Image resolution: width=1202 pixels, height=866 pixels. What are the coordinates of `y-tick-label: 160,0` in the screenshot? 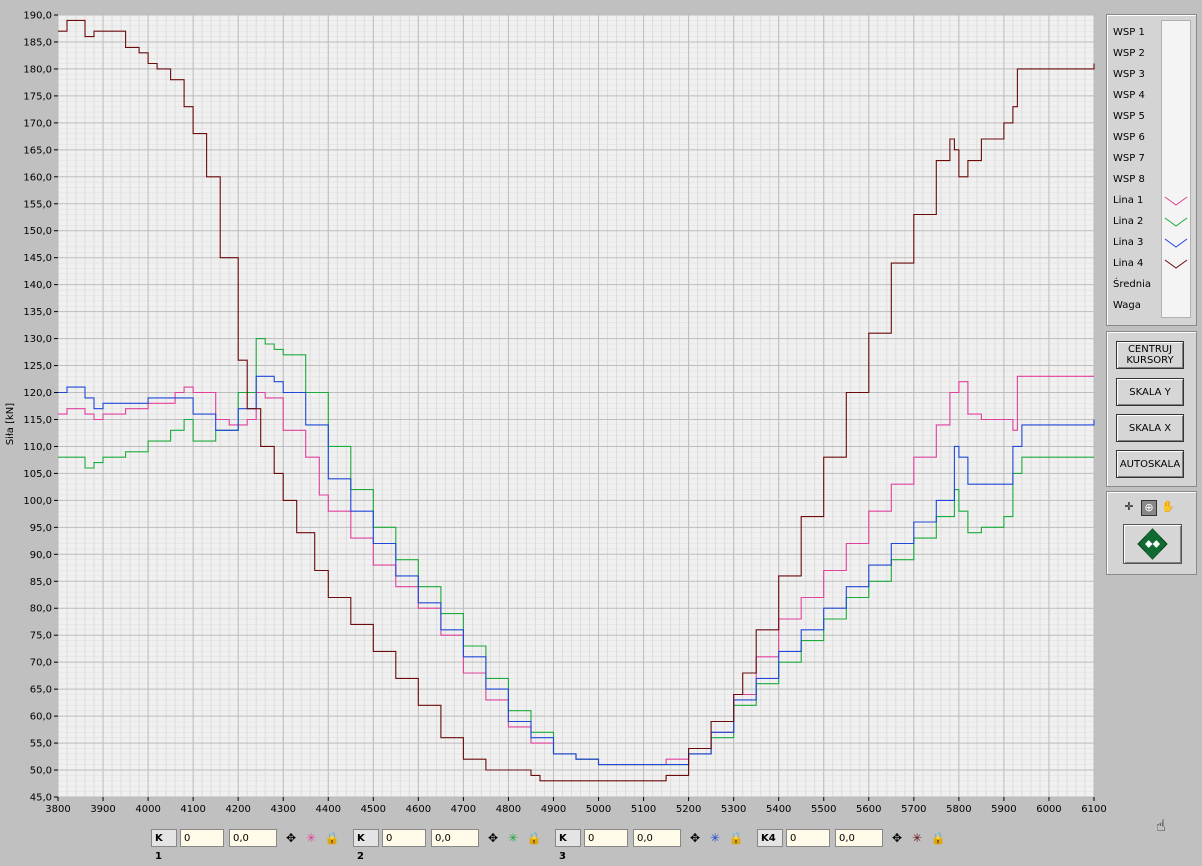 It's located at (37, 177).